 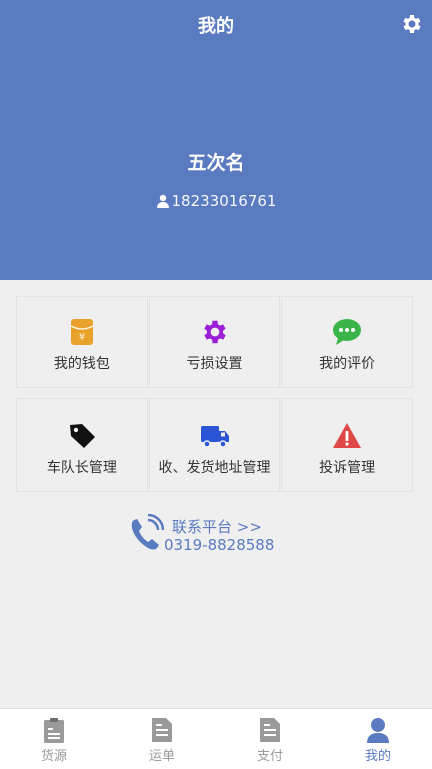 What do you see at coordinates (219, 545) in the screenshot?
I see `contact-phone: 0319-8828588` at bounding box center [219, 545].